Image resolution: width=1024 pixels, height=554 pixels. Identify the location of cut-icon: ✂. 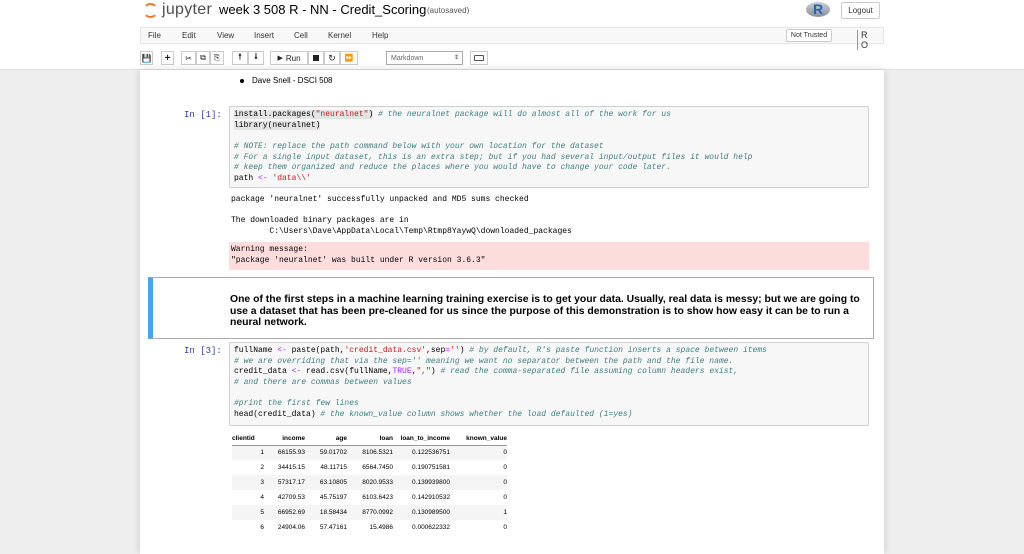
(188, 58).